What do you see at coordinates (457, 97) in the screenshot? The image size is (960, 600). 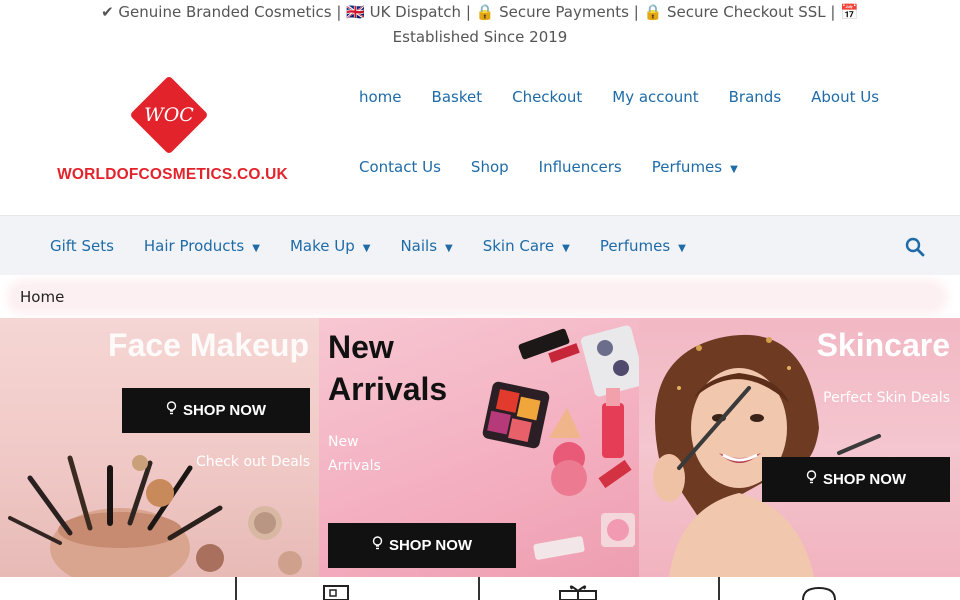 I see `nav-basket: Basket` at bounding box center [457, 97].